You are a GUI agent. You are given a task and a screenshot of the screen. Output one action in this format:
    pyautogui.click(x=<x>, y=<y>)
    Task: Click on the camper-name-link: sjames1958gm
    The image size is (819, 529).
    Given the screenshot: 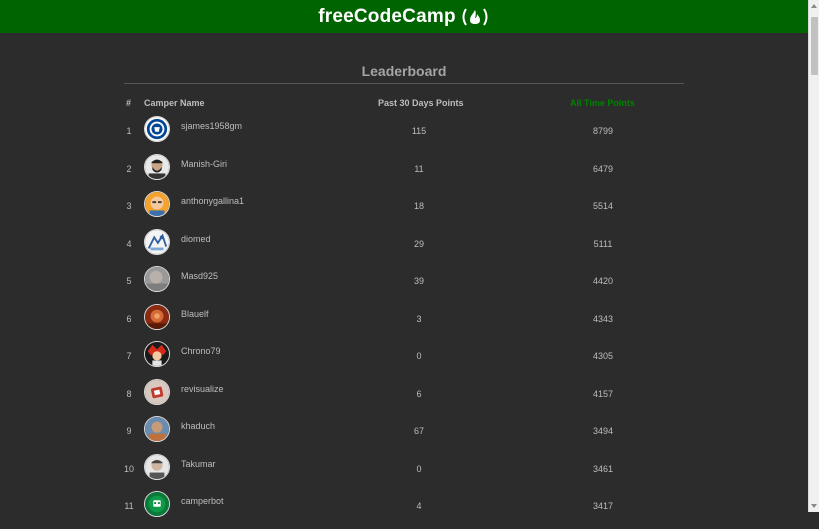 What is the action you would take?
    pyautogui.click(x=211, y=126)
    